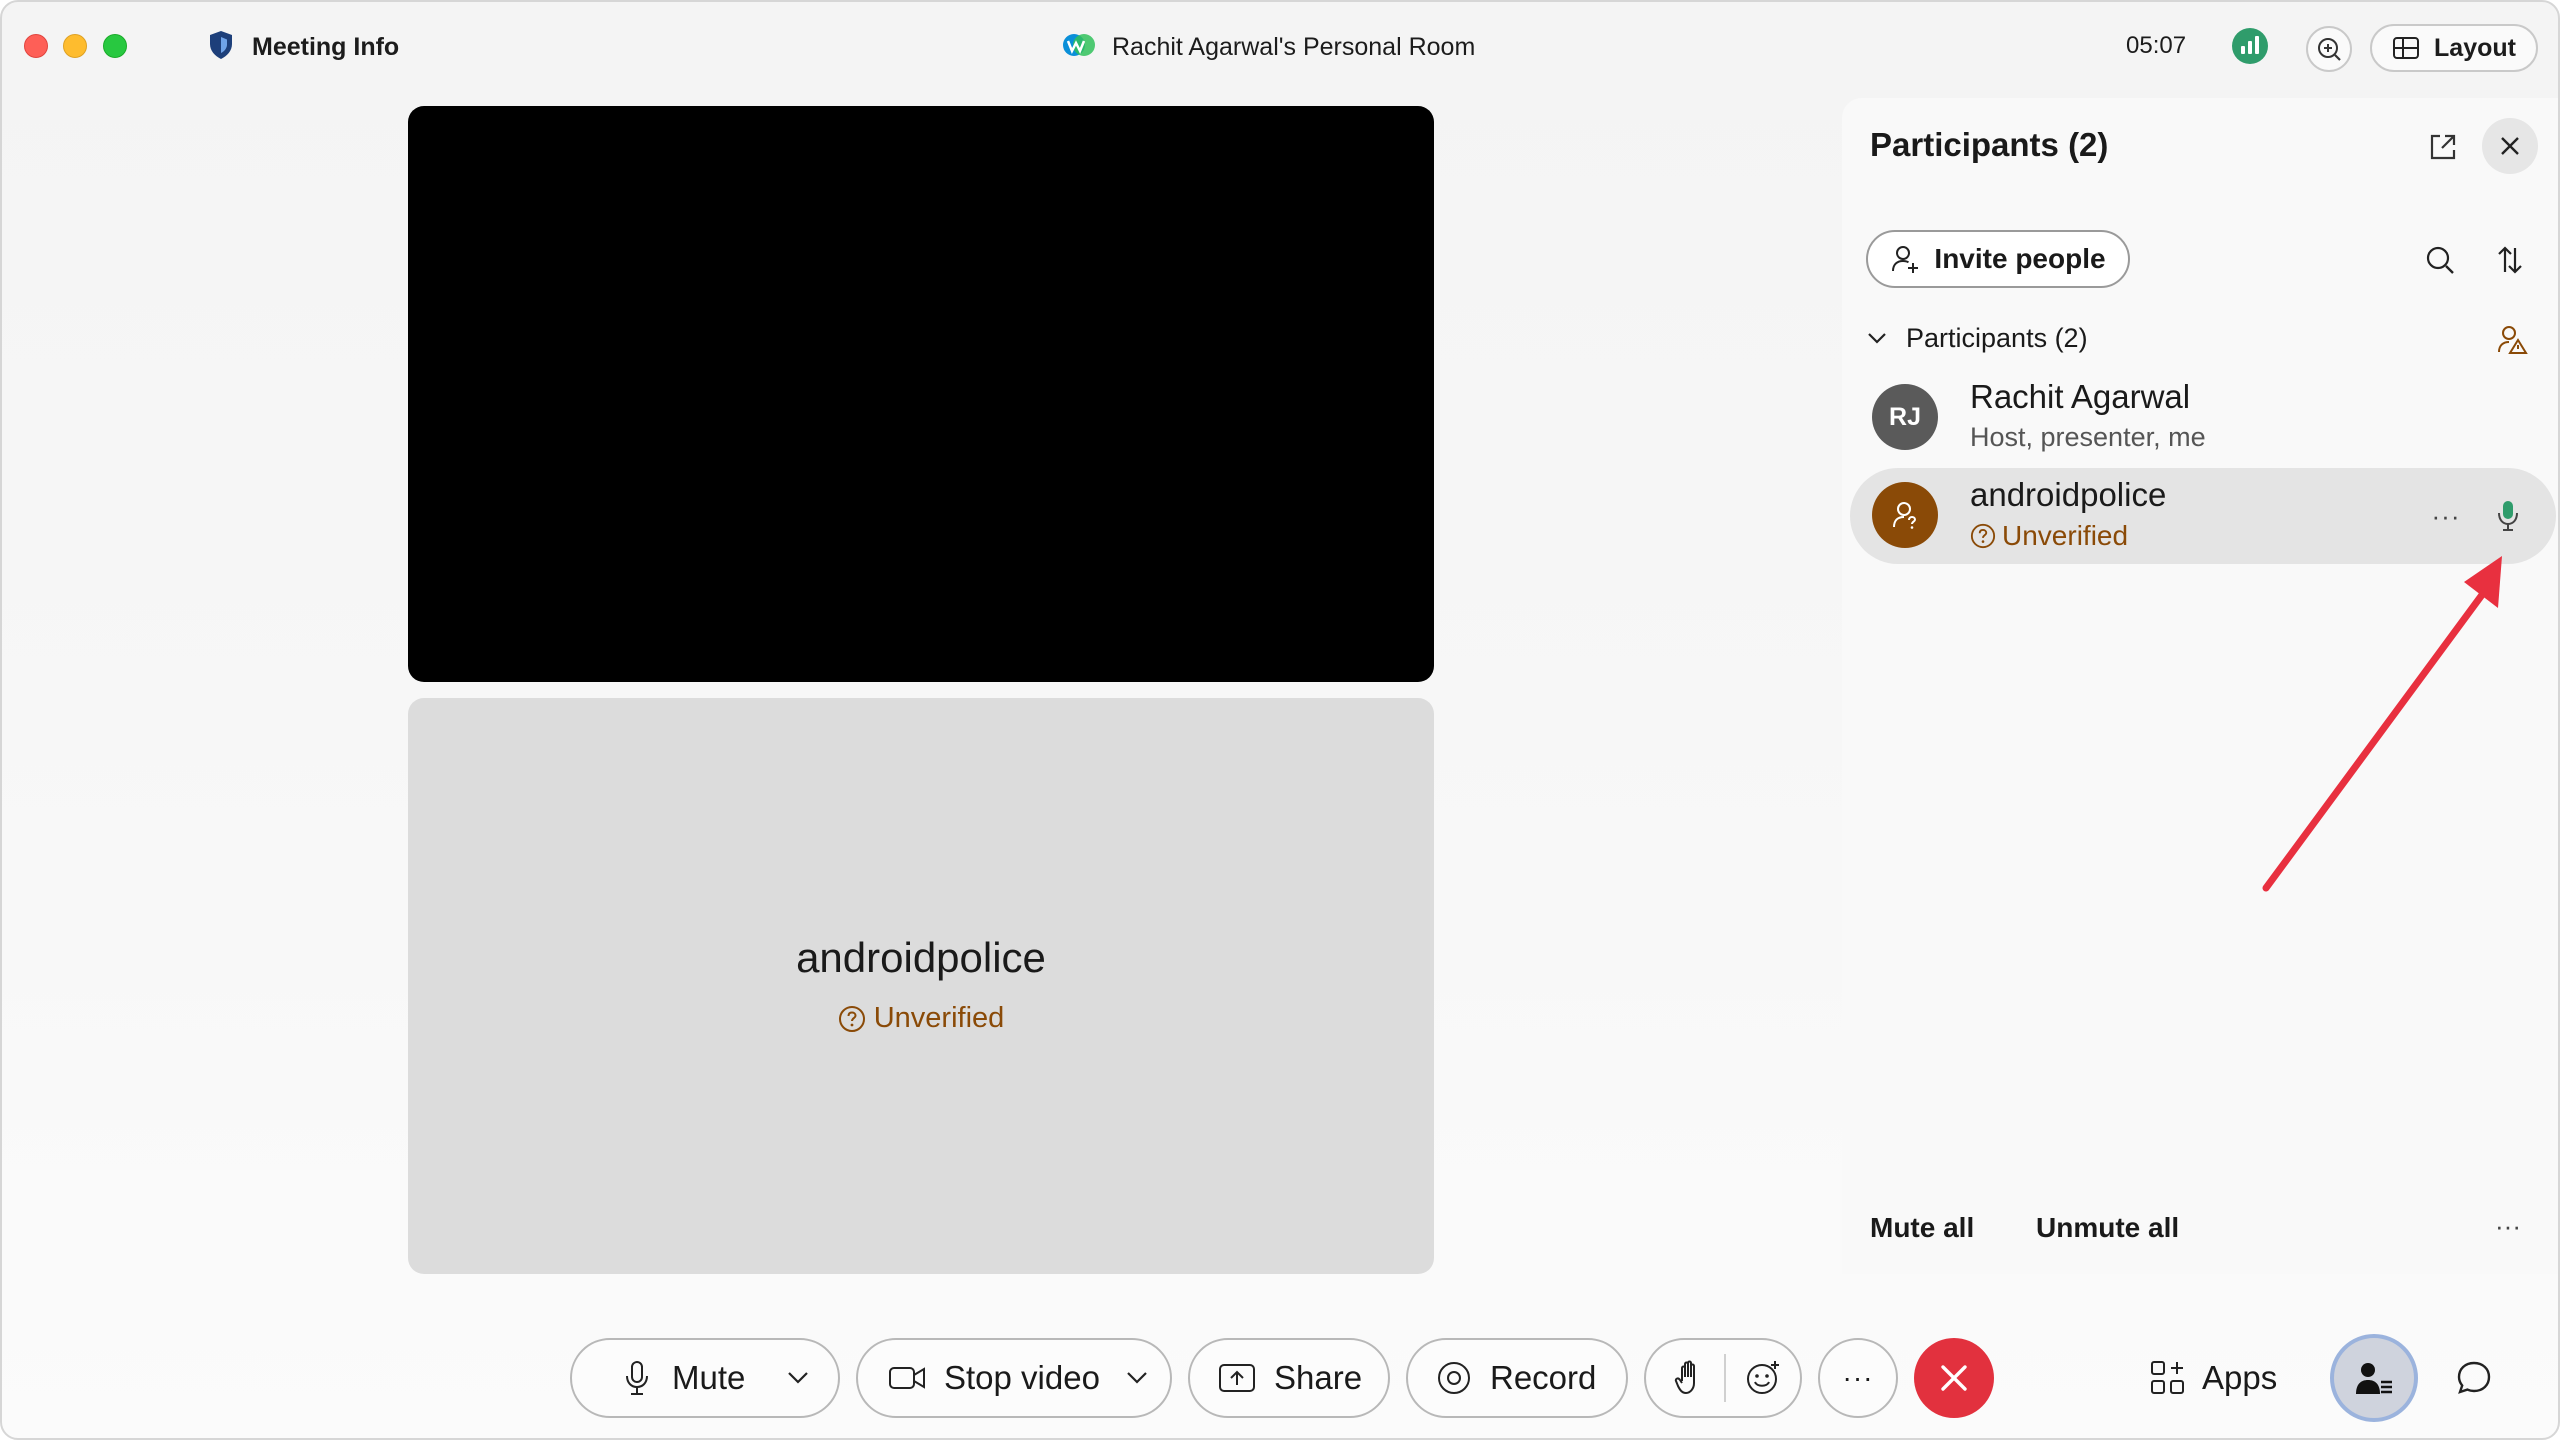  Describe the element at coordinates (1905, 417) in the screenshot. I see `avatar: RJ` at that location.